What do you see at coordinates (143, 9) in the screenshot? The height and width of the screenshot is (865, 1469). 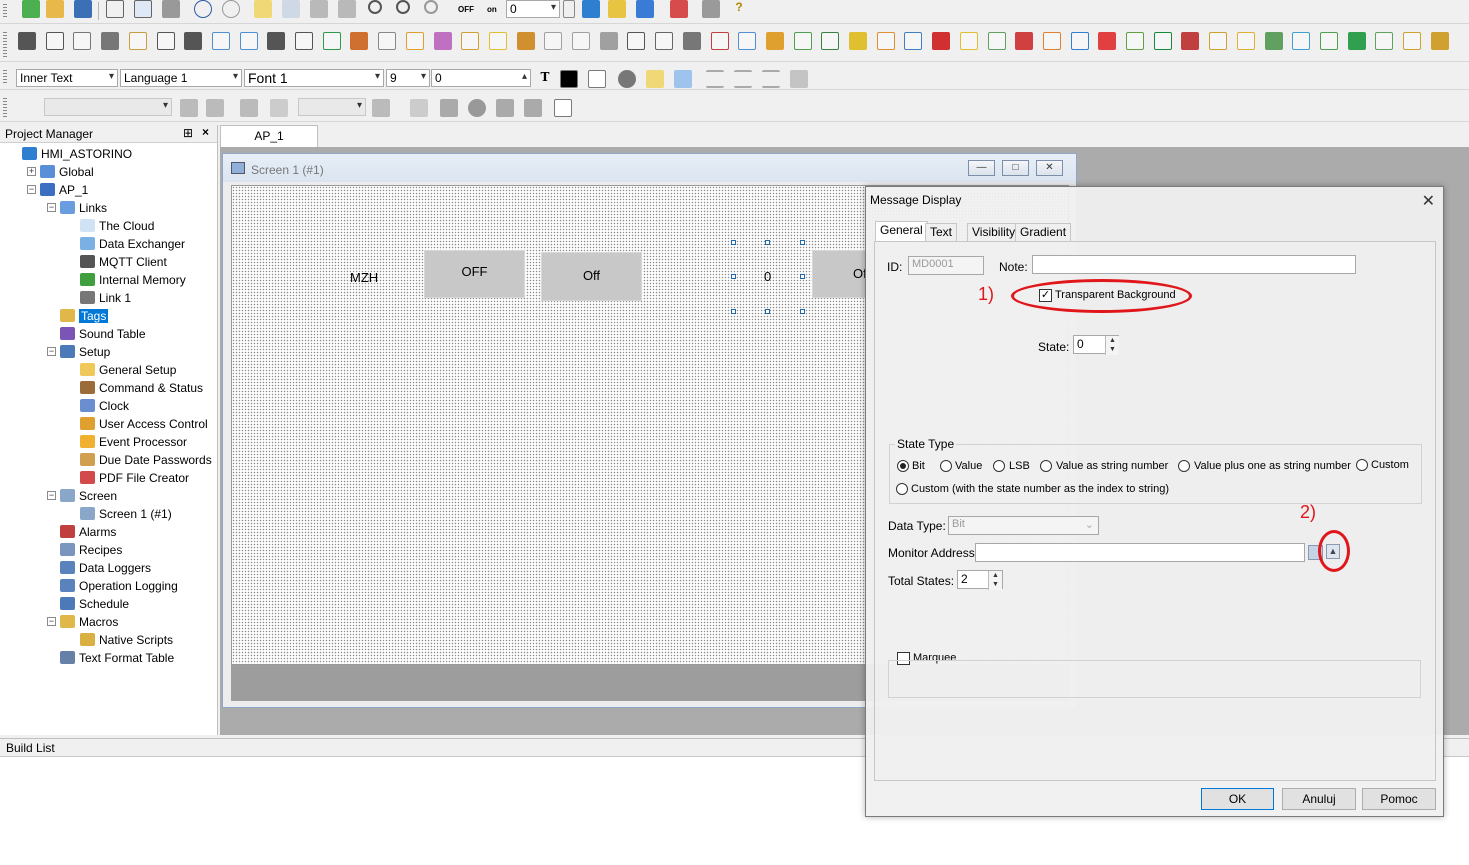 I see `copy-icon` at bounding box center [143, 9].